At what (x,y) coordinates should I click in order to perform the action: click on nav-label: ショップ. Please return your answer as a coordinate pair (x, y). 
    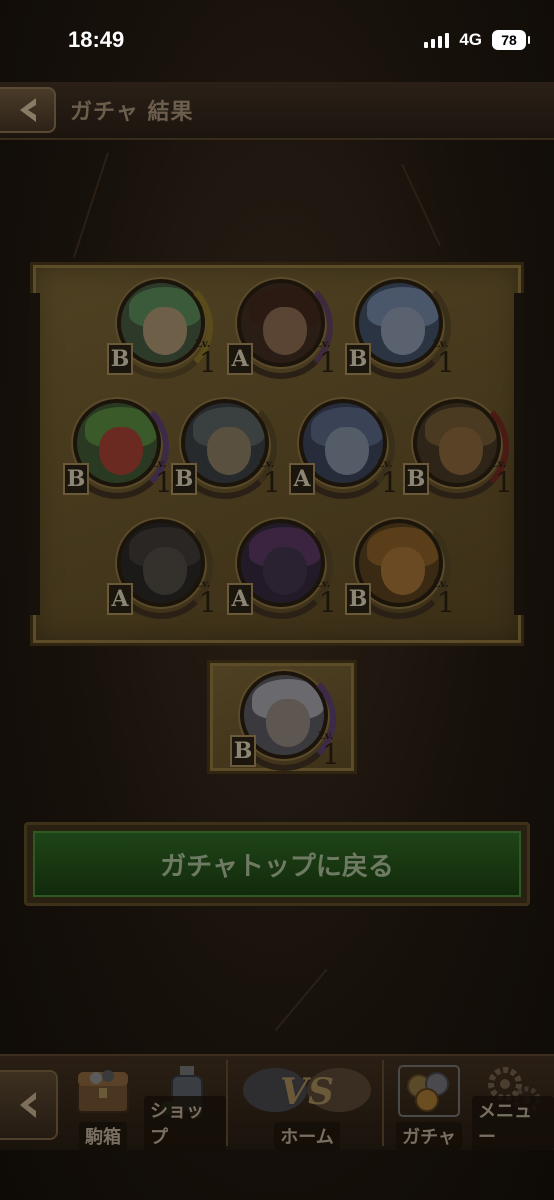
    Looking at the image, I should click on (185, 1123).